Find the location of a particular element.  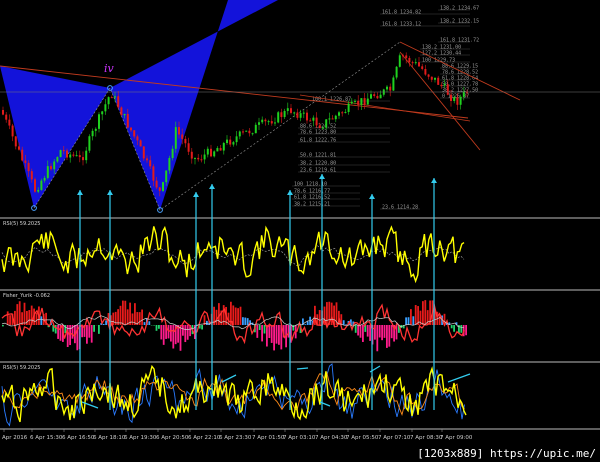

time-label: 7 Apr 09:00 is located at coordinates (456, 438).